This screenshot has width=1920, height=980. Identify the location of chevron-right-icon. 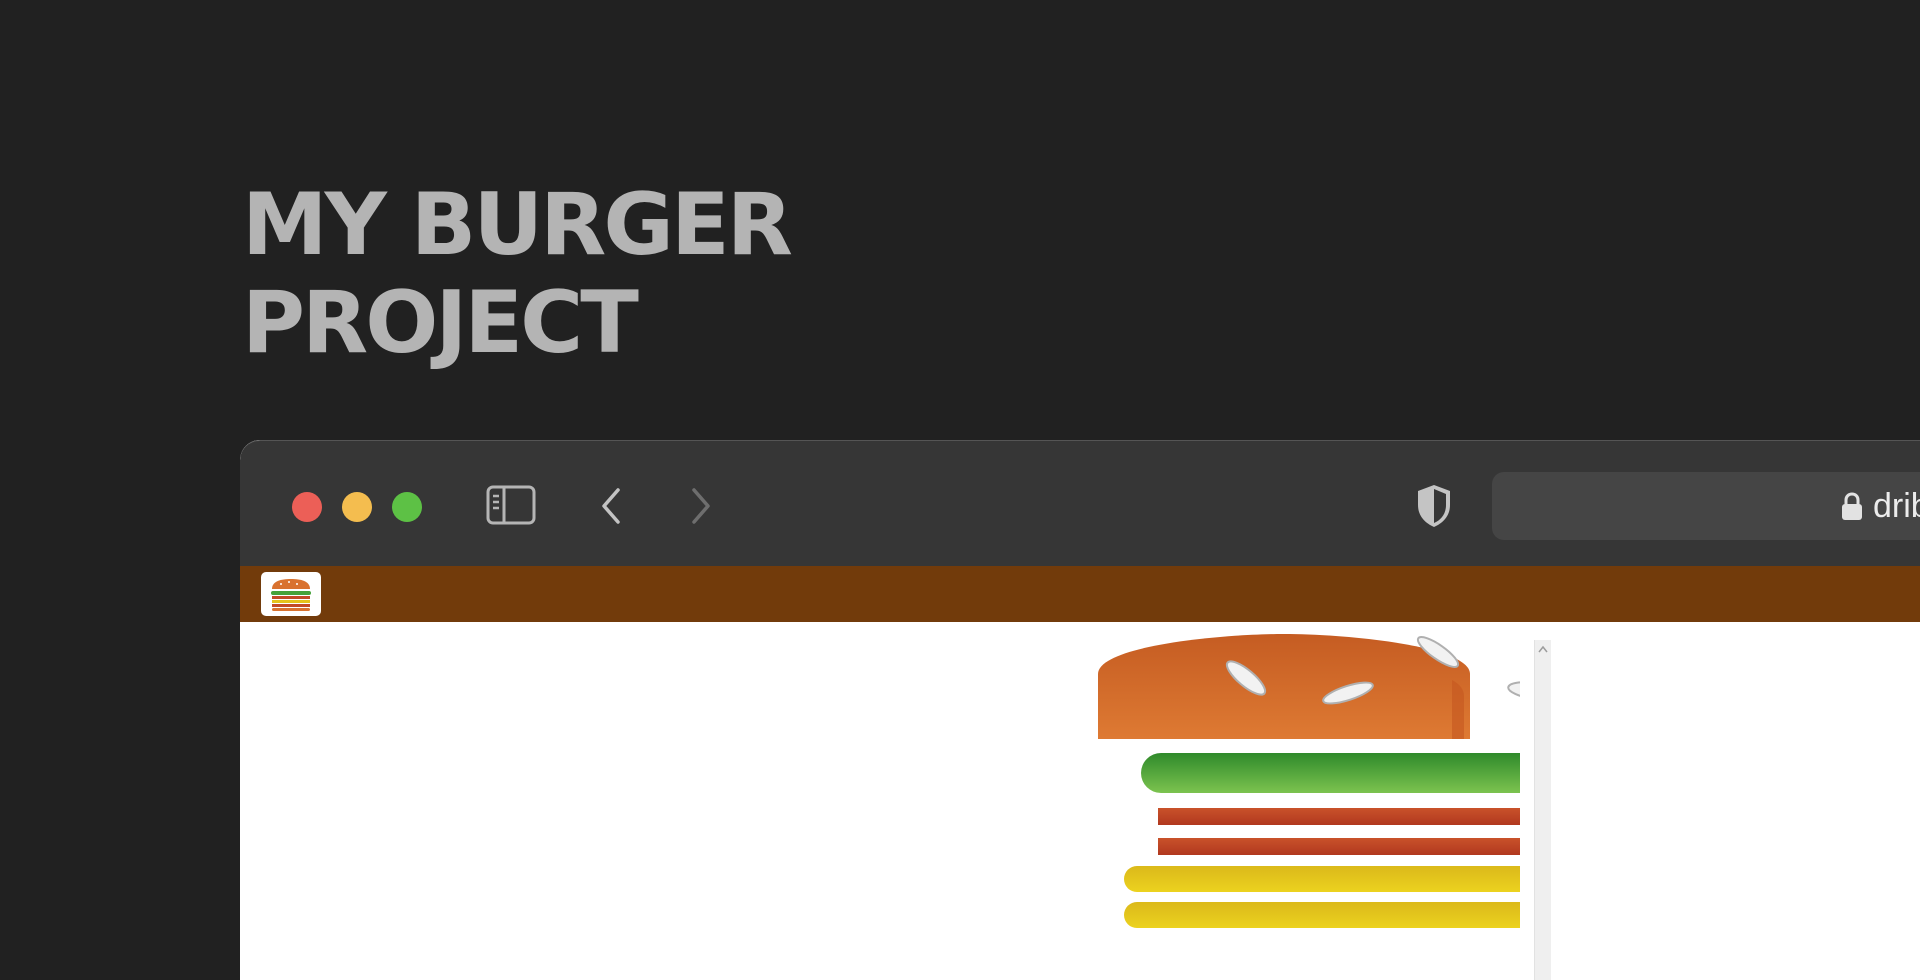
(701, 506).